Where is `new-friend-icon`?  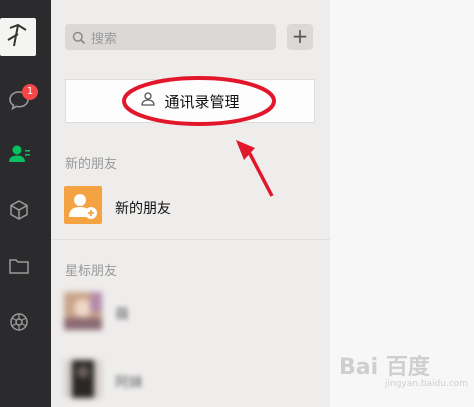 new-friend-icon is located at coordinates (83, 205).